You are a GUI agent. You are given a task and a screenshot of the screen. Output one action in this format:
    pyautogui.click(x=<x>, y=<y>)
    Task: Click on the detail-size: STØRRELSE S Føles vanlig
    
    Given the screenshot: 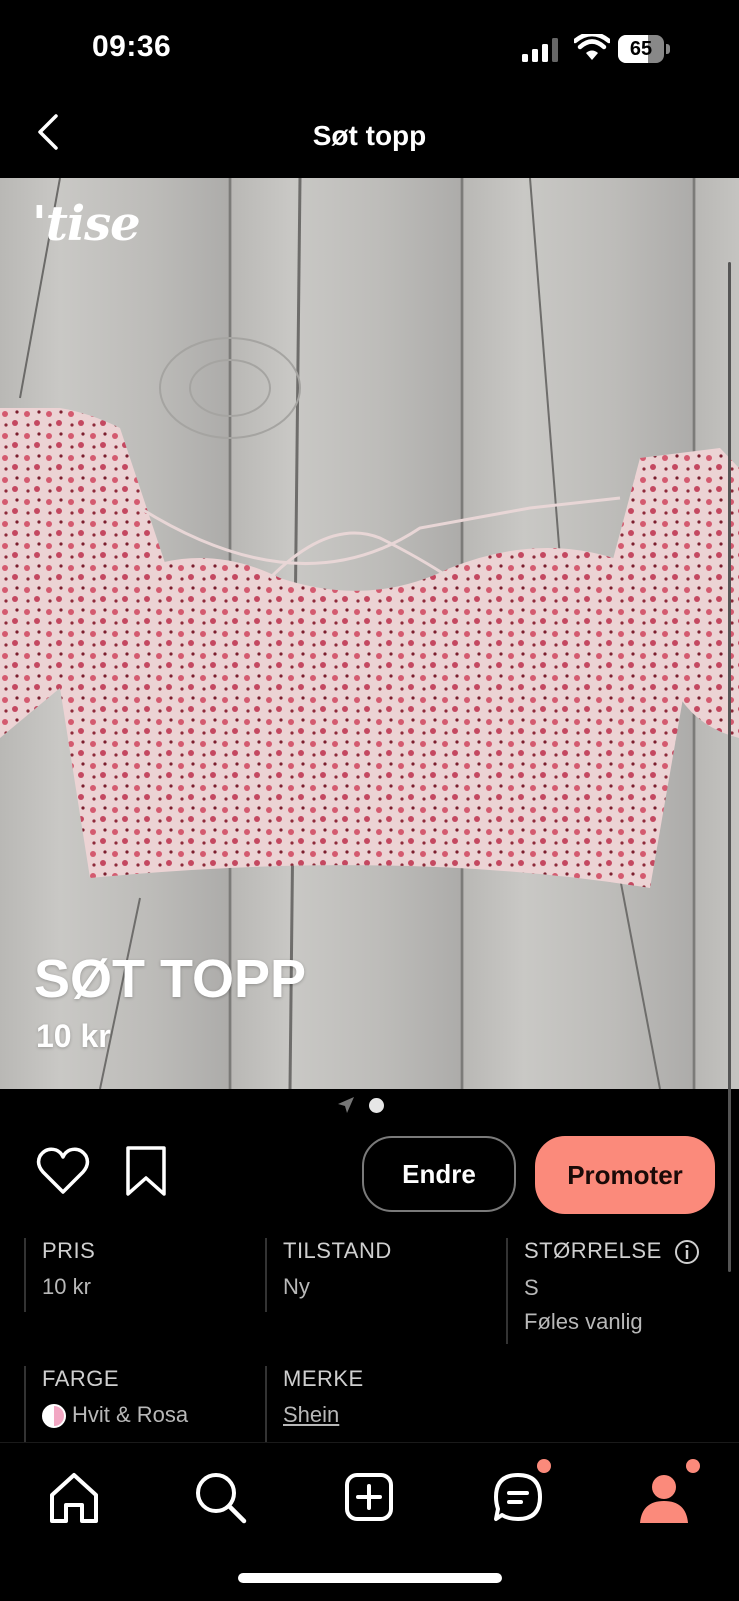 What is the action you would take?
    pyautogui.click(x=616, y=1291)
    